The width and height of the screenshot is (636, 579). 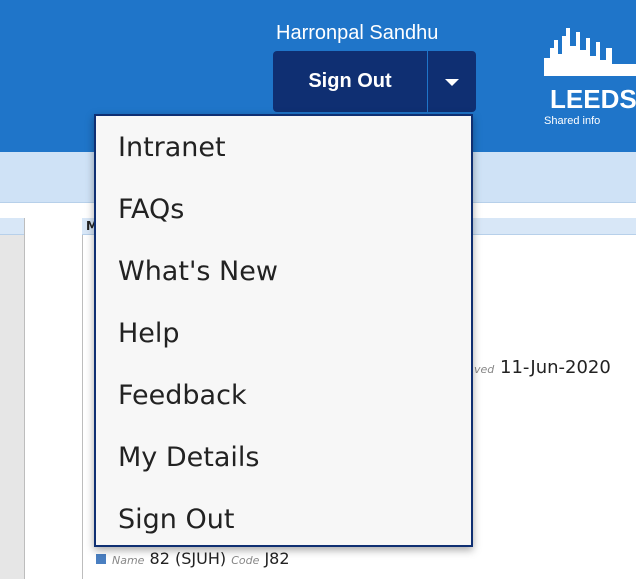 What do you see at coordinates (151, 209) in the screenshot?
I see `menu-item-faqs: FAQs` at bounding box center [151, 209].